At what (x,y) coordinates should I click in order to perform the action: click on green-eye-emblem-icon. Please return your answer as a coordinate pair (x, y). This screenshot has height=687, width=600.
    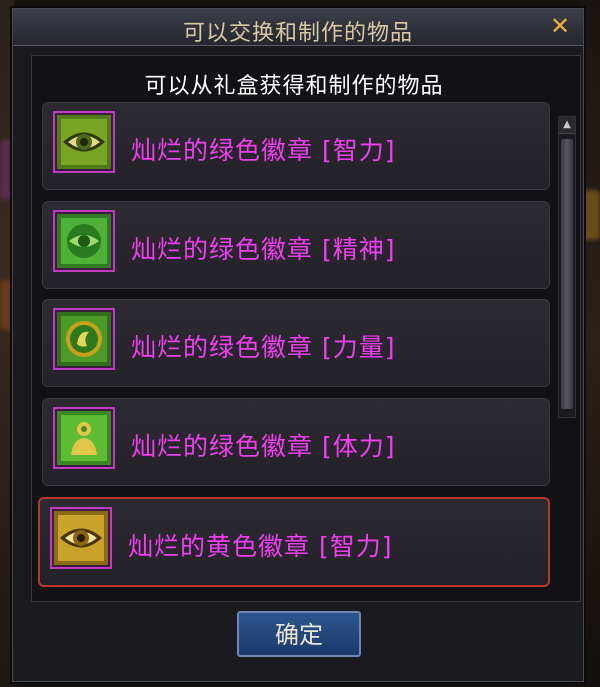
    Looking at the image, I should click on (84, 142).